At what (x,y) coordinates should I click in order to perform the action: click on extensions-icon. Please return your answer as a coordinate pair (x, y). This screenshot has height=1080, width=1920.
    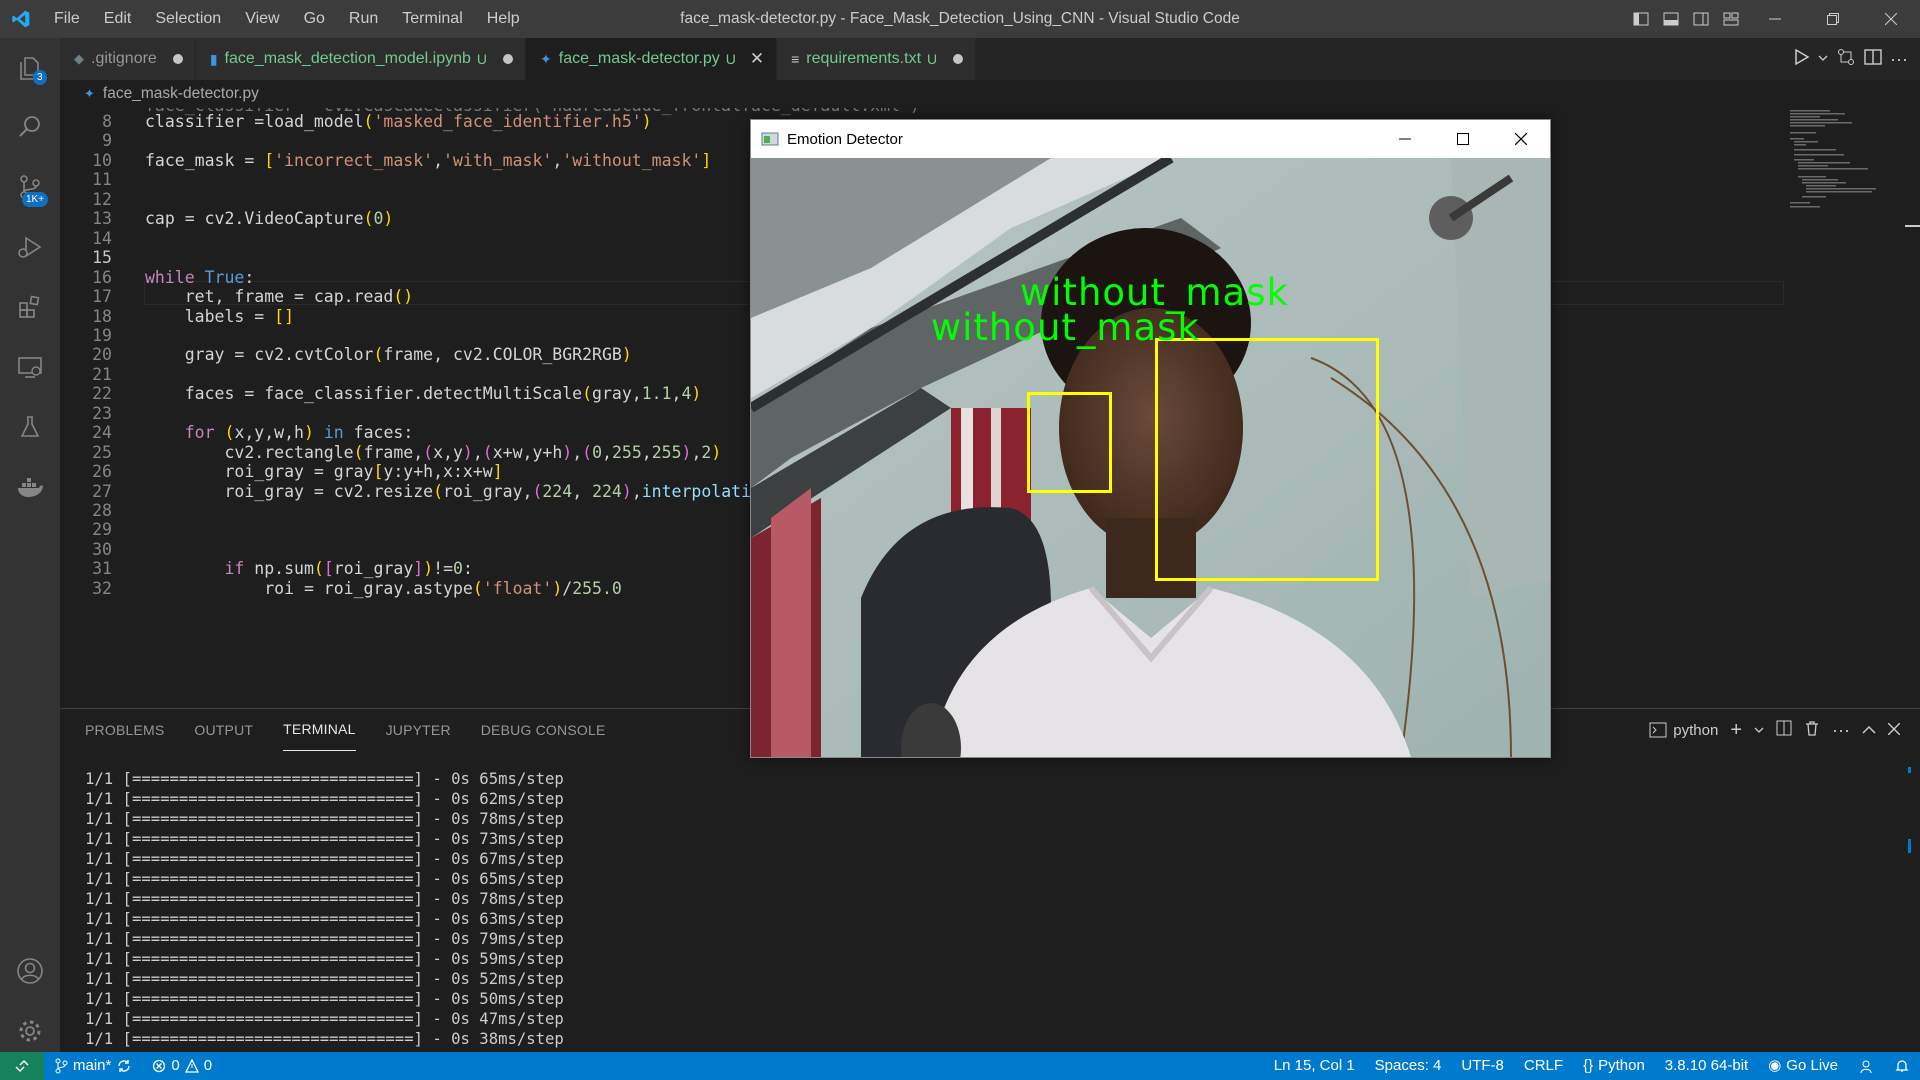
    Looking at the image, I should click on (30, 307).